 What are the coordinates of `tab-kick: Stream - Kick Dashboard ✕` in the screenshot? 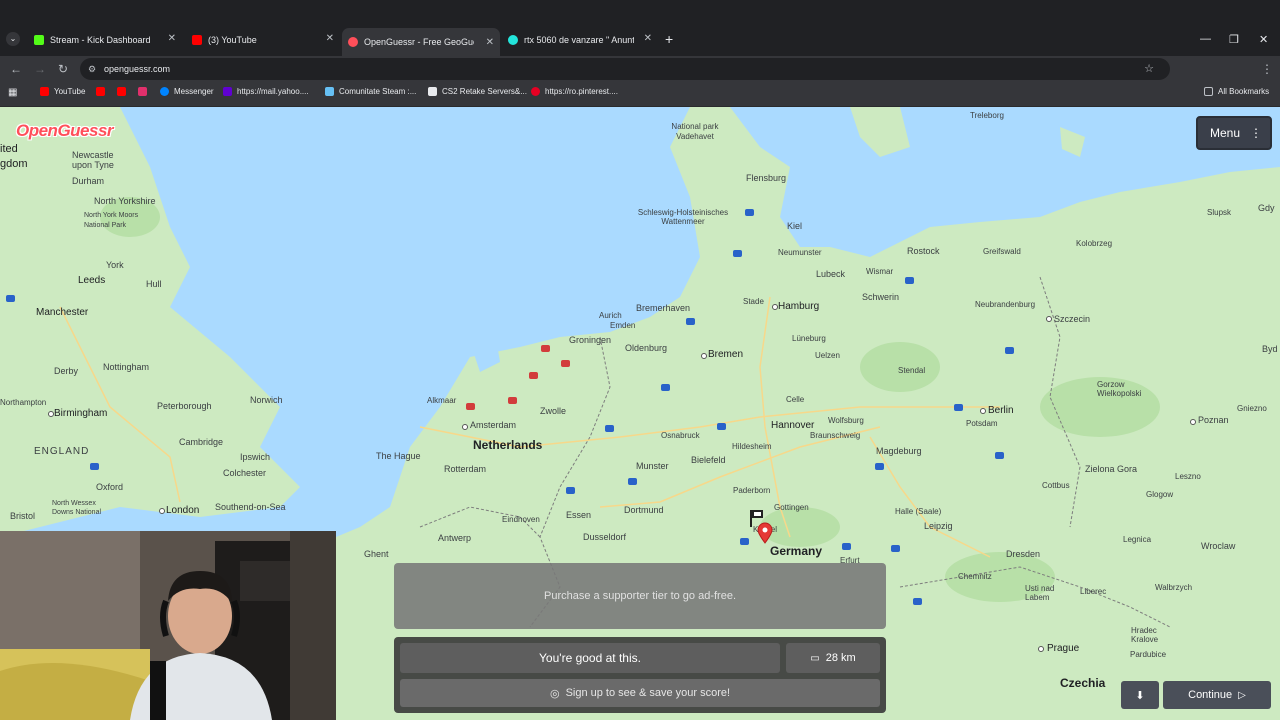 It's located at (105, 40).